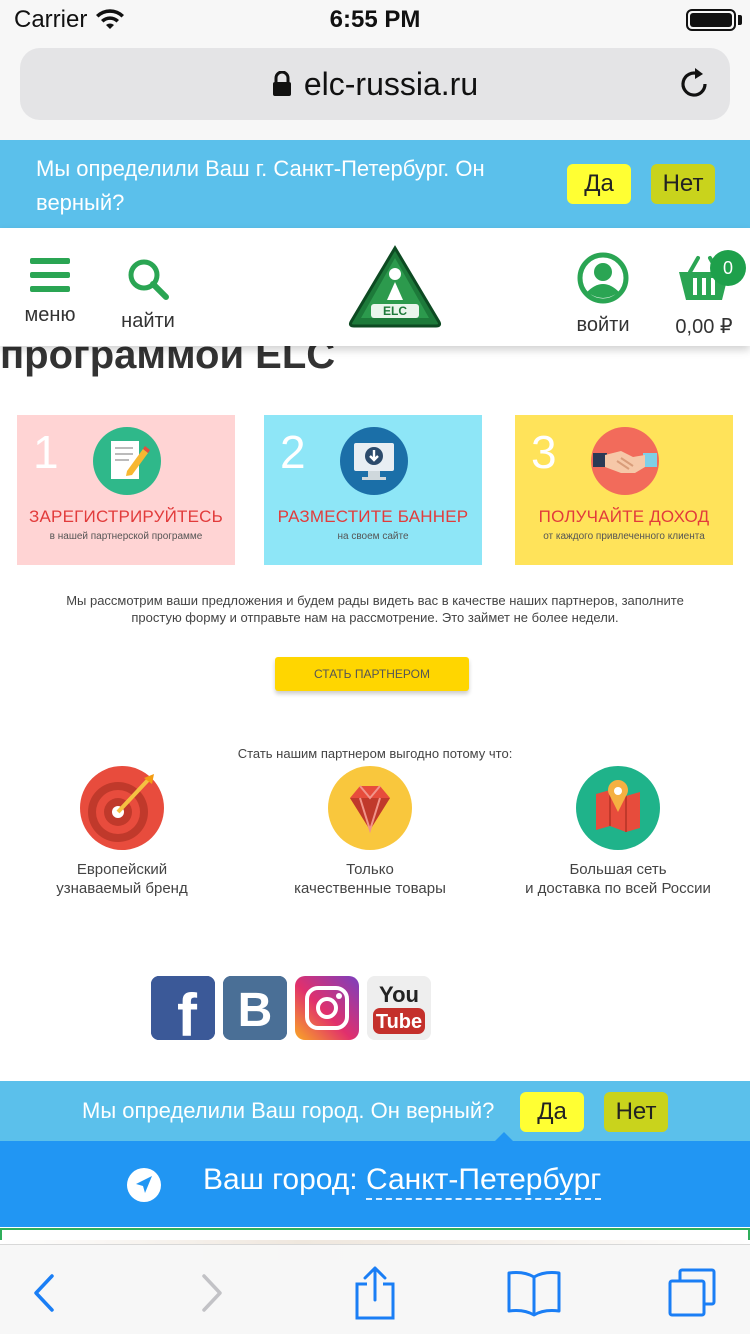 The image size is (750, 1334). I want to click on bookmarks-button, so click(534, 1293).